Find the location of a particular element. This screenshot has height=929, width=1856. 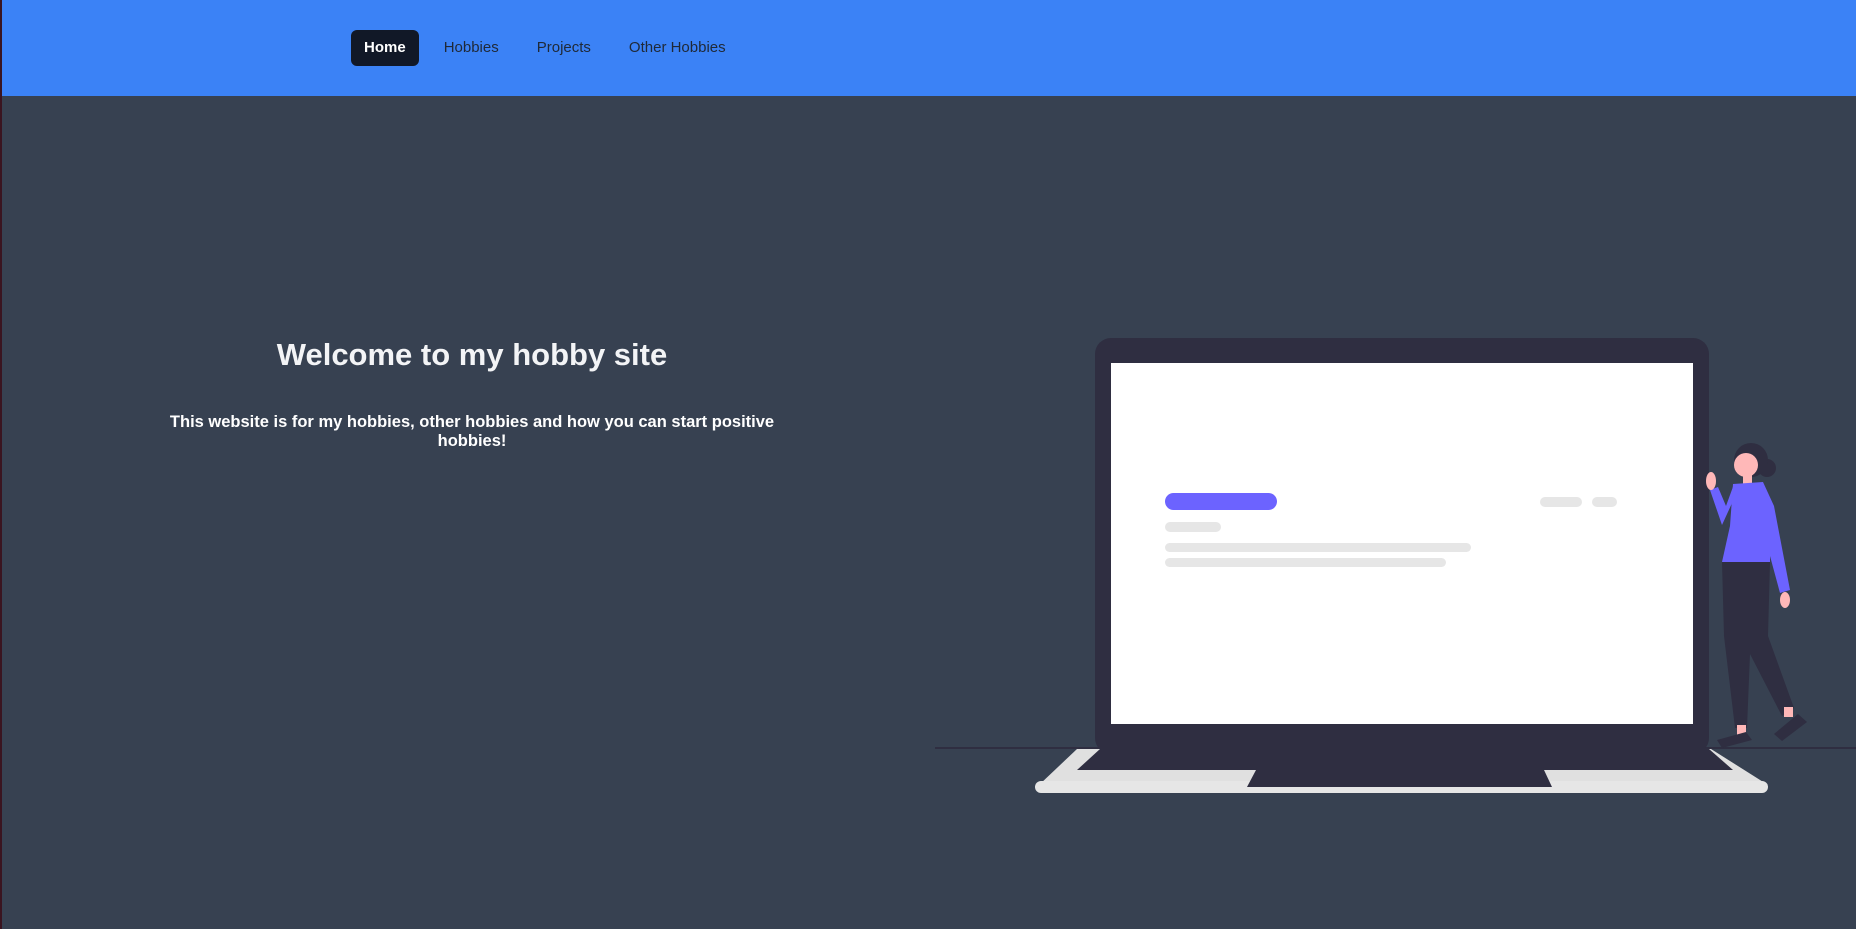

person-figure is located at coordinates (1756, 595).